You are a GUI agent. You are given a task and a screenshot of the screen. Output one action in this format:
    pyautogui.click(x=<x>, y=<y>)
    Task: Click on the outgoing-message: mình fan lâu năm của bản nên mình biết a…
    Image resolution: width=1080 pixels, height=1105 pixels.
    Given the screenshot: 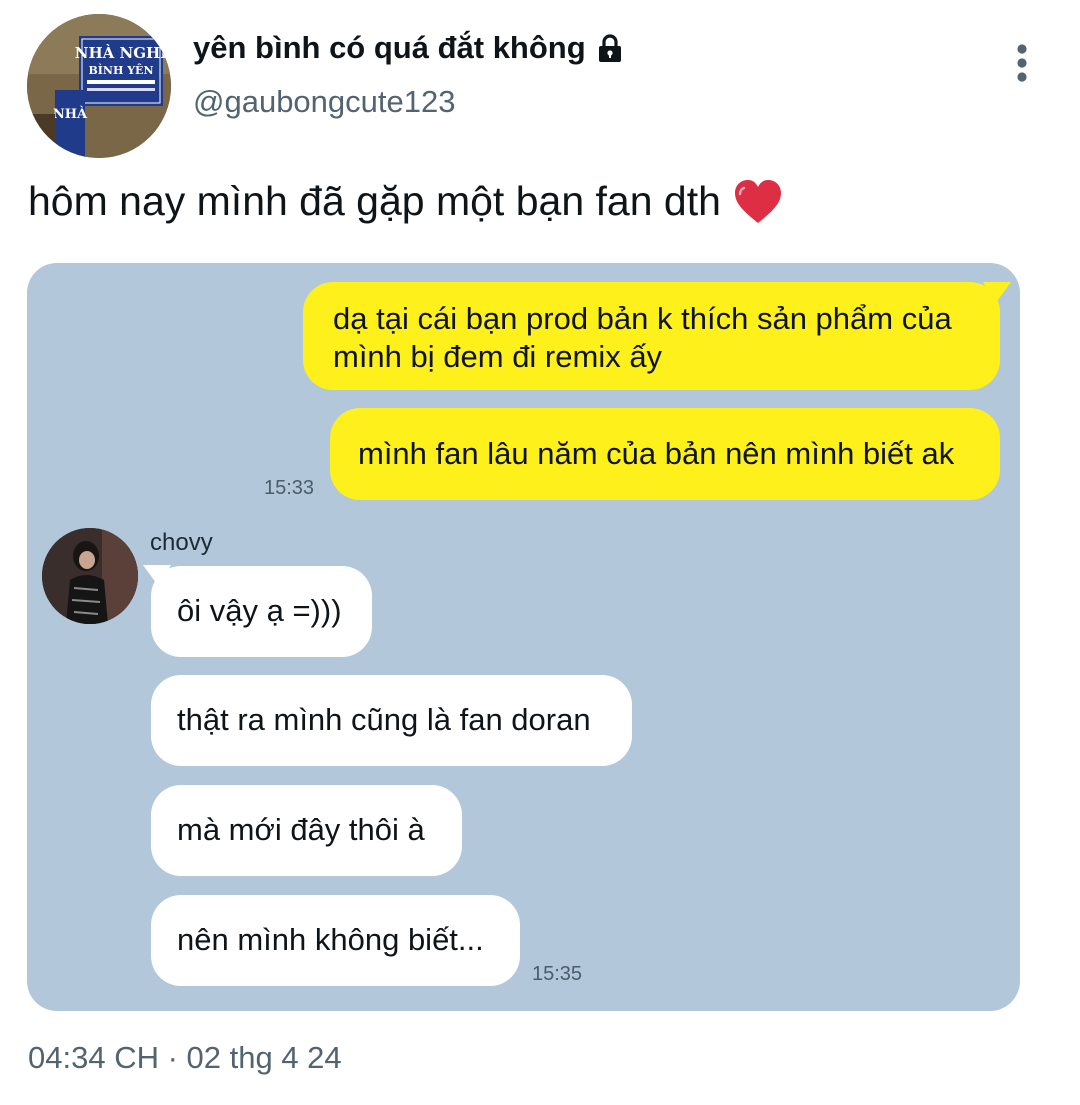 What is the action you would take?
    pyautogui.click(x=665, y=454)
    